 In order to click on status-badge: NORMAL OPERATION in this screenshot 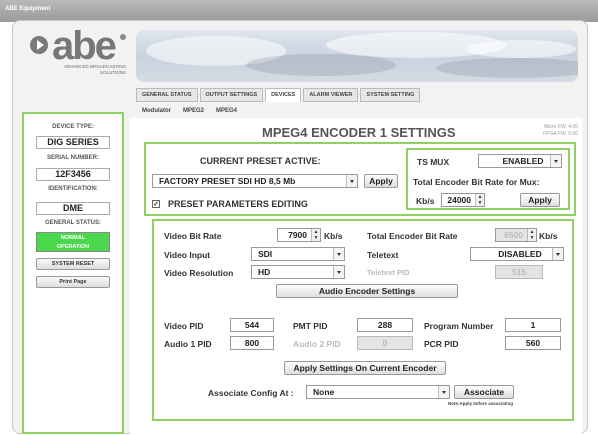, I will do `click(73, 242)`.